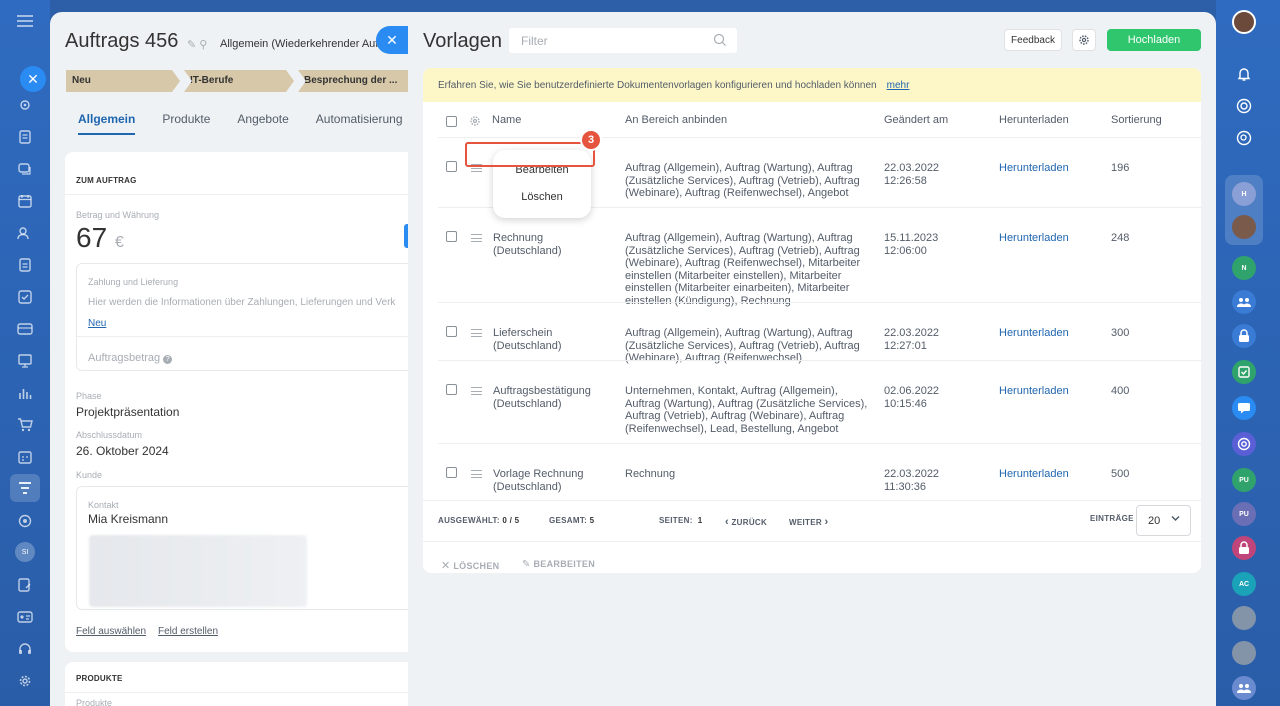 Image resolution: width=1280 pixels, height=706 pixels. I want to click on contact-value: Mia Kreismann, so click(128, 519).